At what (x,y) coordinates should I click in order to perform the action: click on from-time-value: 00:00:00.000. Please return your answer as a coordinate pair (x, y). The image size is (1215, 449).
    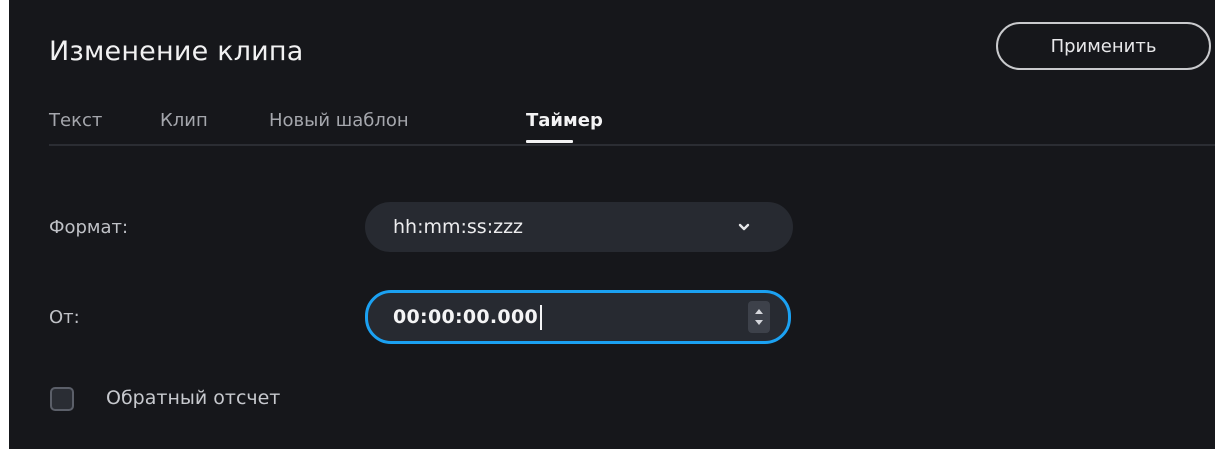
    Looking at the image, I should click on (465, 317).